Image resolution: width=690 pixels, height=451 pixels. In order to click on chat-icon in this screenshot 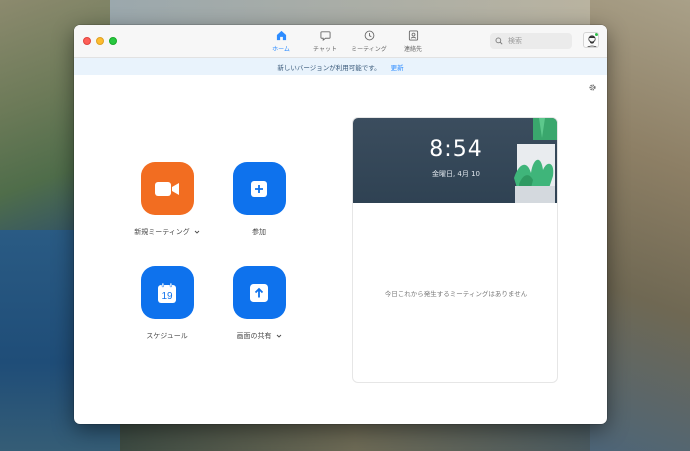, I will do `click(325, 36)`.